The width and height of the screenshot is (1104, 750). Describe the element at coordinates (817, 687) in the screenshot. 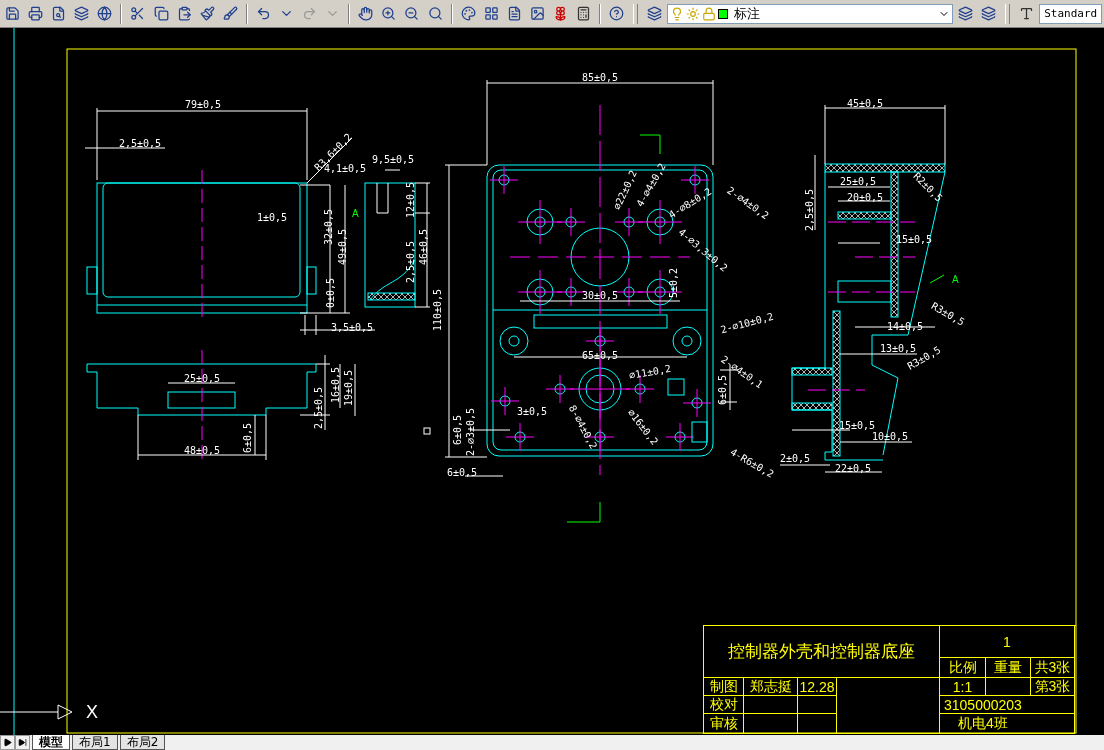

I see `signoff-date: 12.28` at that location.